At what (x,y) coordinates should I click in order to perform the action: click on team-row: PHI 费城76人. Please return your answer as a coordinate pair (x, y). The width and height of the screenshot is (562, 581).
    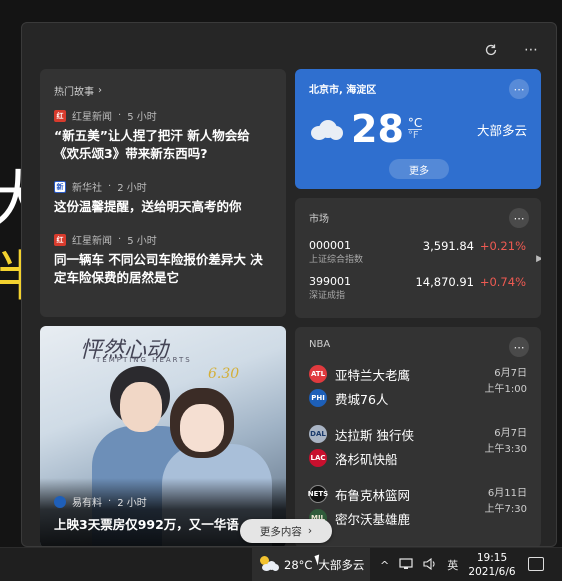
    Looking at the image, I should click on (388, 398).